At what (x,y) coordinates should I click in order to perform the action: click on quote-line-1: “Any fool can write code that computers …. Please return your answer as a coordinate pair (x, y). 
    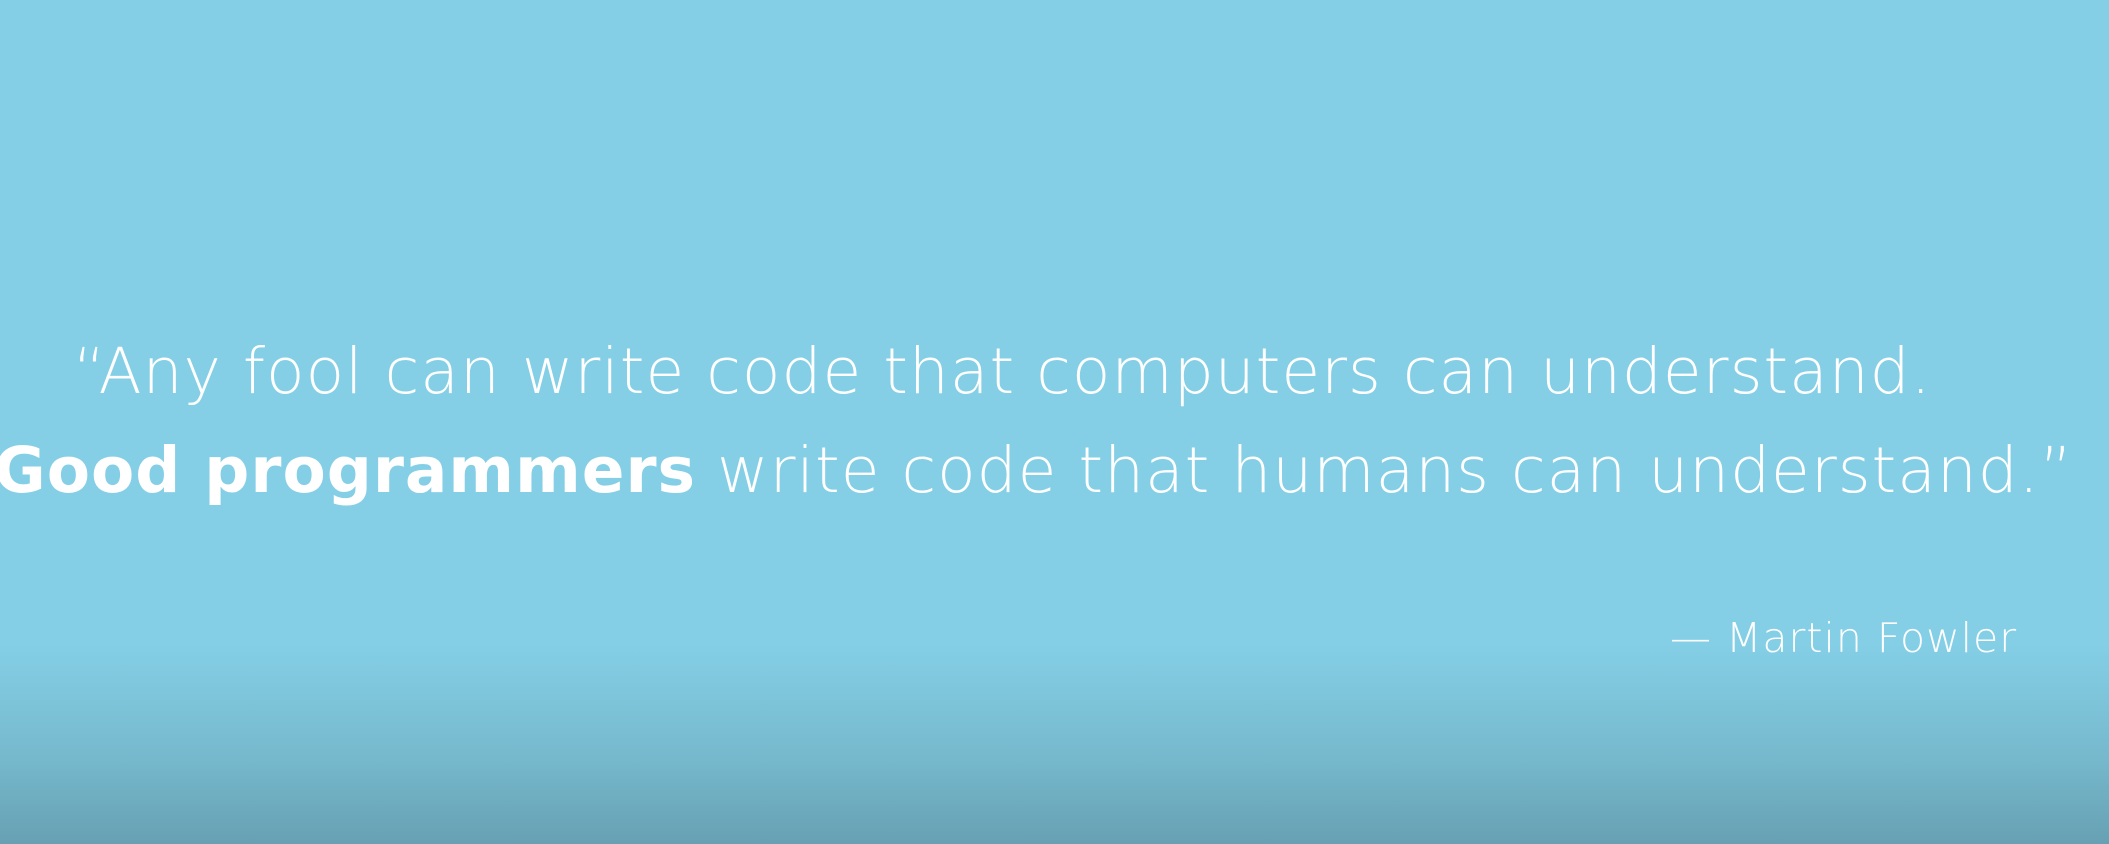
    Looking at the image, I should click on (1002, 371).